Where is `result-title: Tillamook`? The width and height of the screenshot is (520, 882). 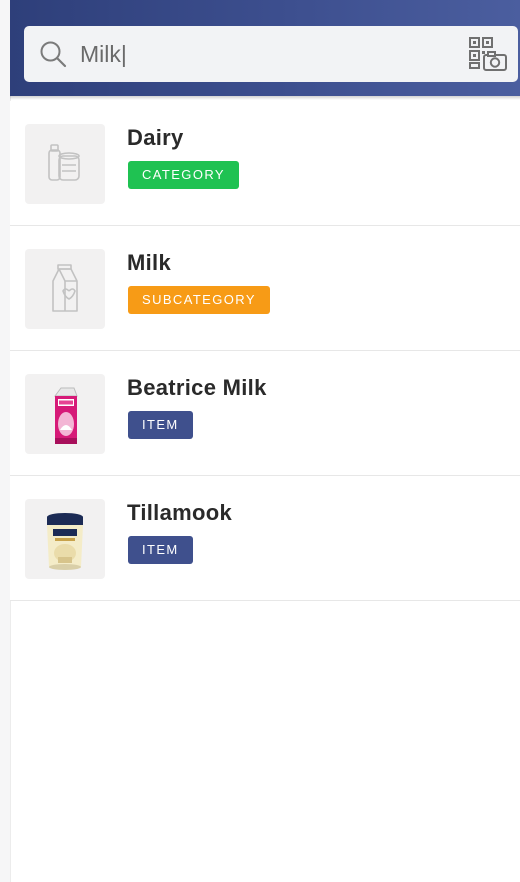 result-title: Tillamook is located at coordinates (179, 512).